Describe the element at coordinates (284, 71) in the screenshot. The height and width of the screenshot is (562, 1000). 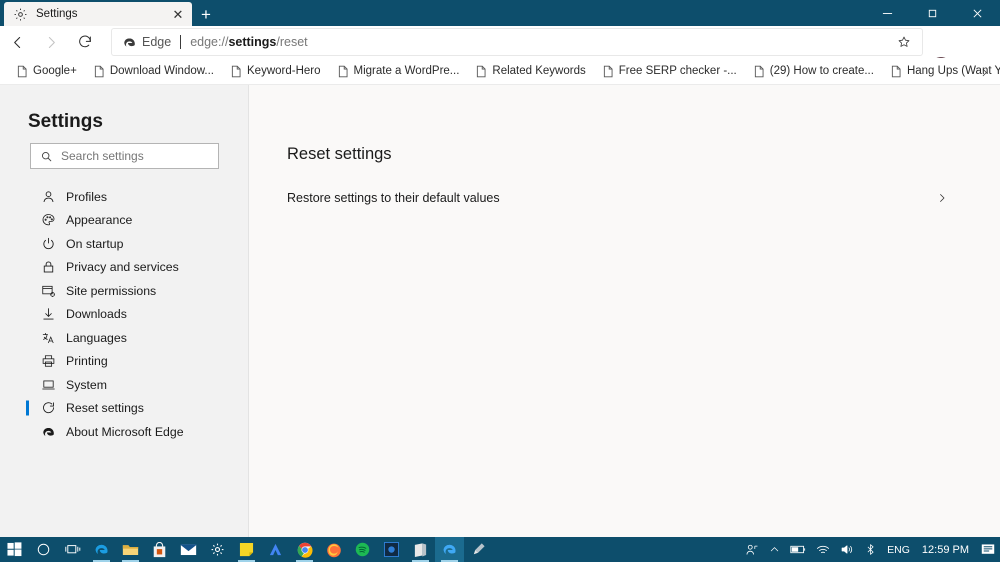
I see `bookmark-label: Keyword-Hero` at that location.